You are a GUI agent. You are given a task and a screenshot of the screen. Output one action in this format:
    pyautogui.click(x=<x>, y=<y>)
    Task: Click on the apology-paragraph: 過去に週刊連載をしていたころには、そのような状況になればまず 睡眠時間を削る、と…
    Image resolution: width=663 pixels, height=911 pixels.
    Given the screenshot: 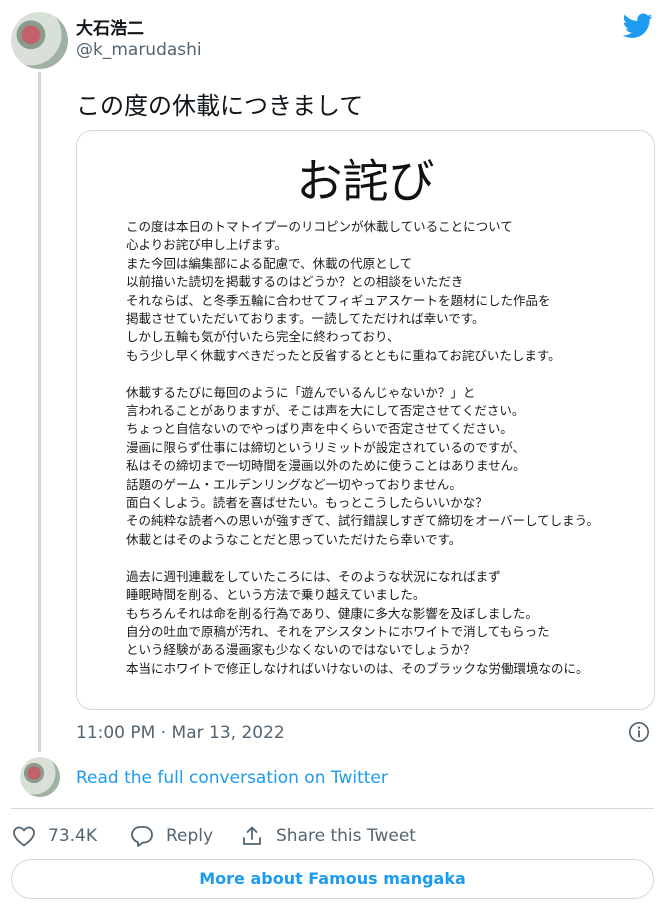 What is the action you would take?
    pyautogui.click(x=386, y=623)
    